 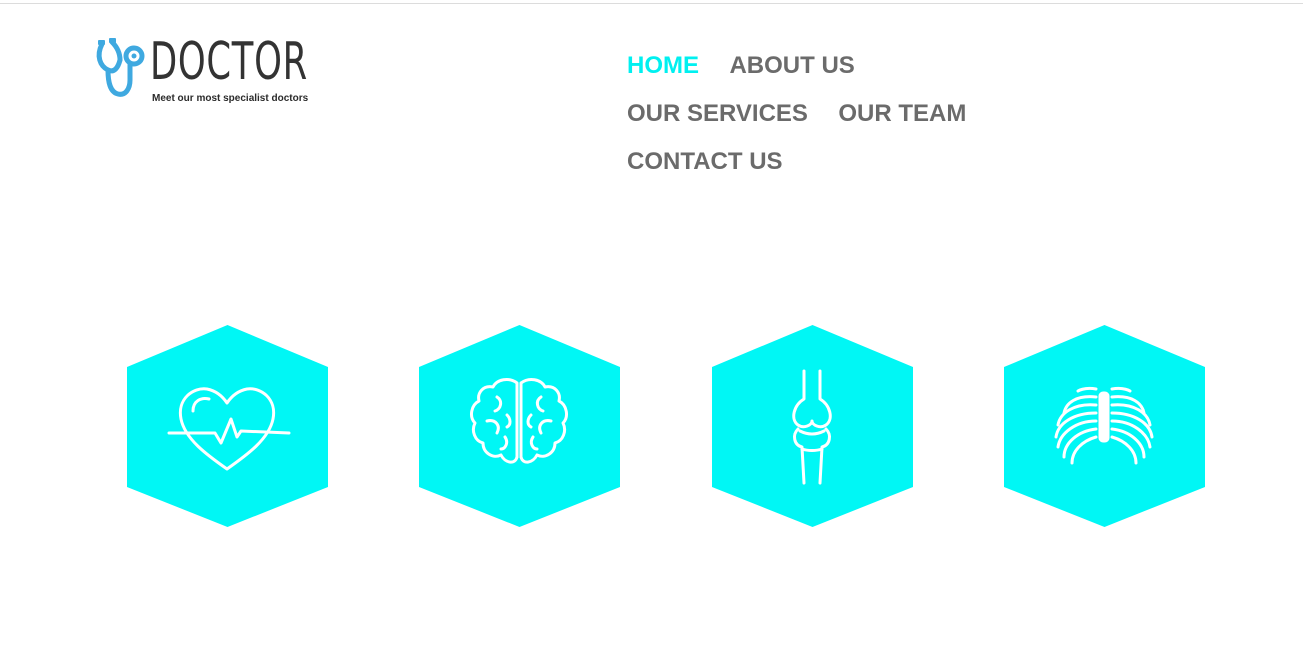 I want to click on nav-home: HOME, so click(x=663, y=66).